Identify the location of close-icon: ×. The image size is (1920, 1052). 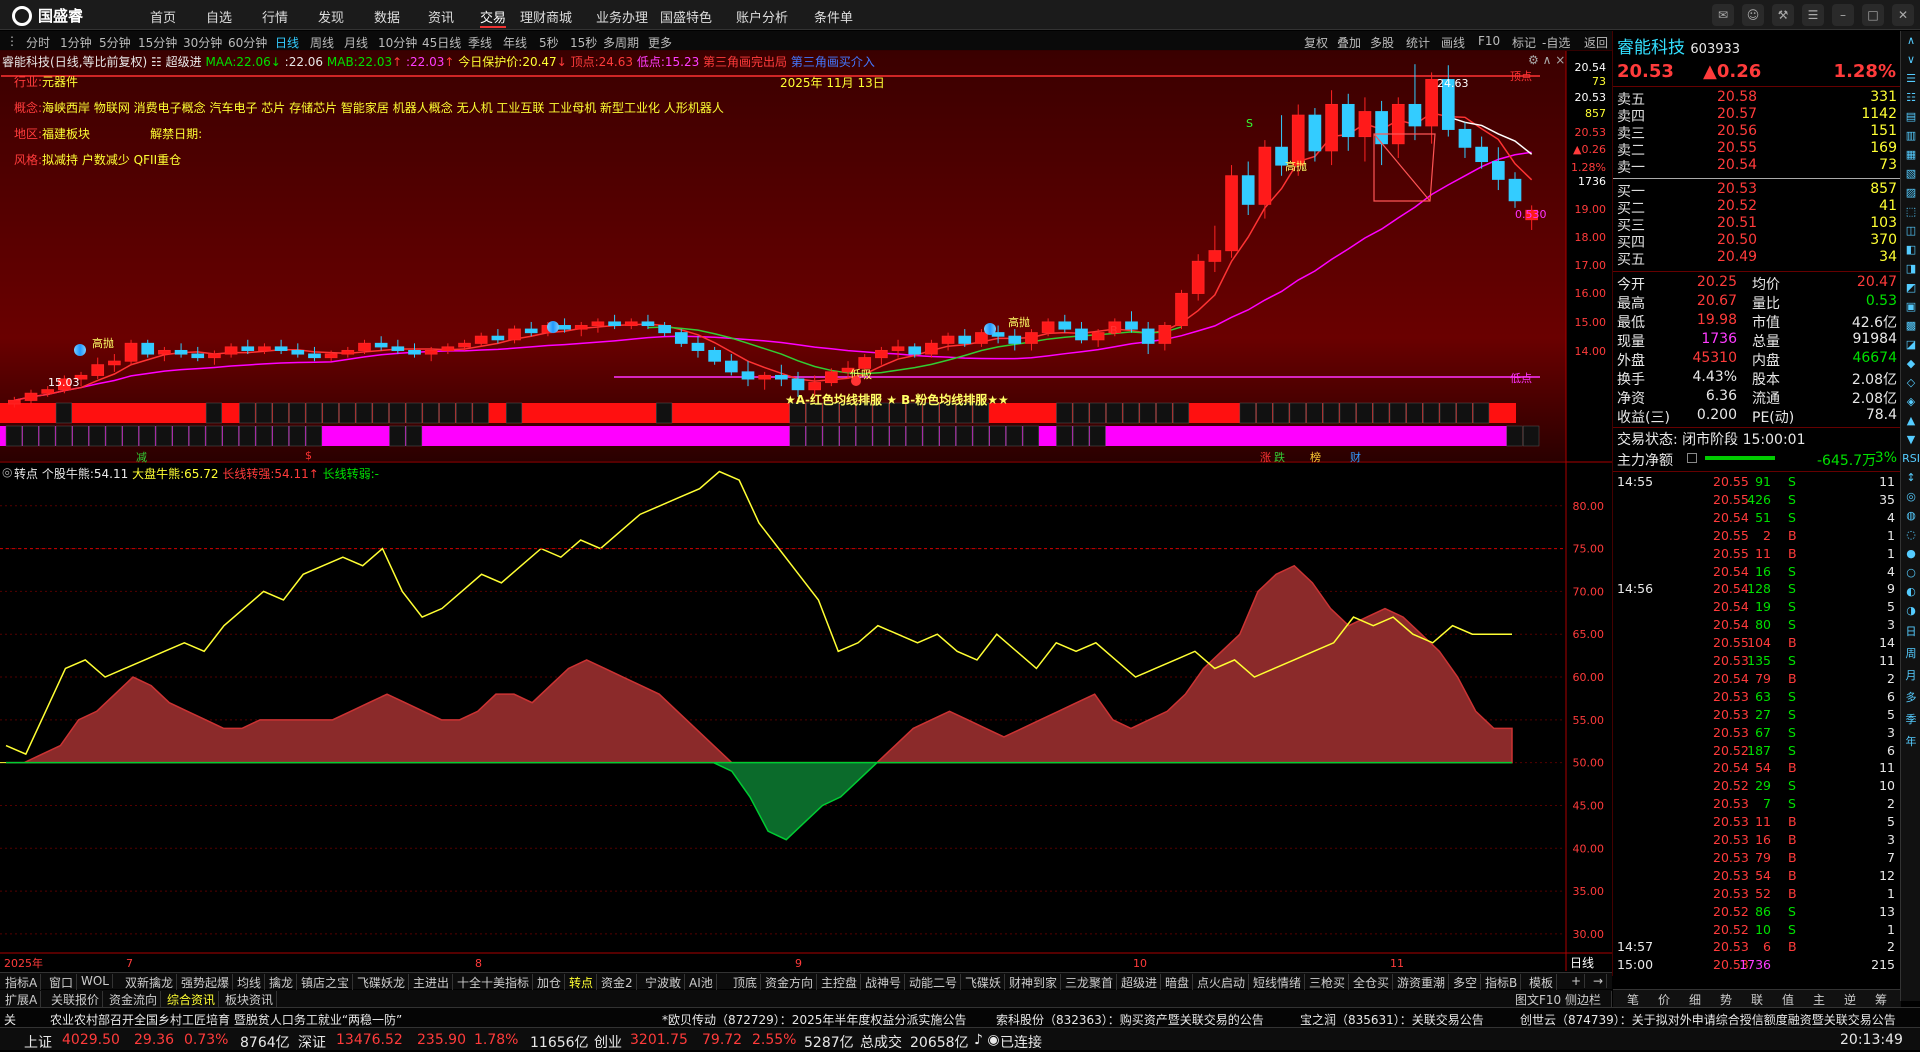
(1560, 60).